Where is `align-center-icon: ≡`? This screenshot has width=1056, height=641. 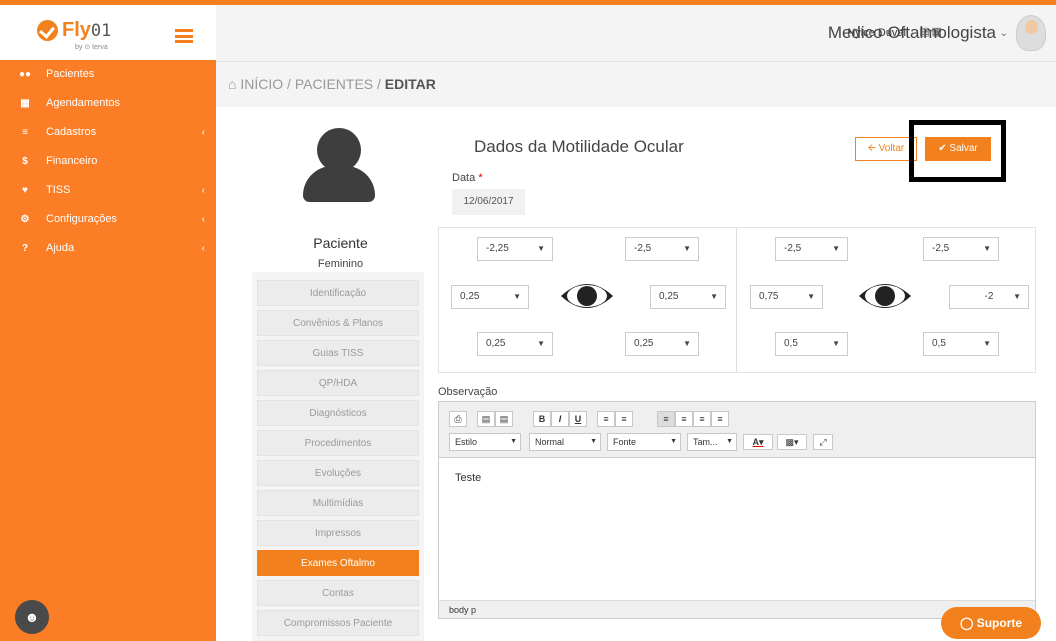 align-center-icon: ≡ is located at coordinates (684, 419).